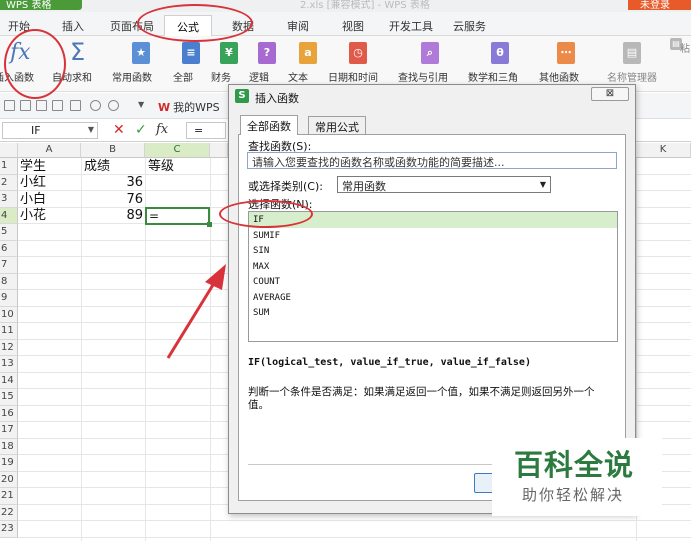  What do you see at coordinates (574, 465) in the screenshot?
I see `watermark-title: 百科全说` at bounding box center [574, 465].